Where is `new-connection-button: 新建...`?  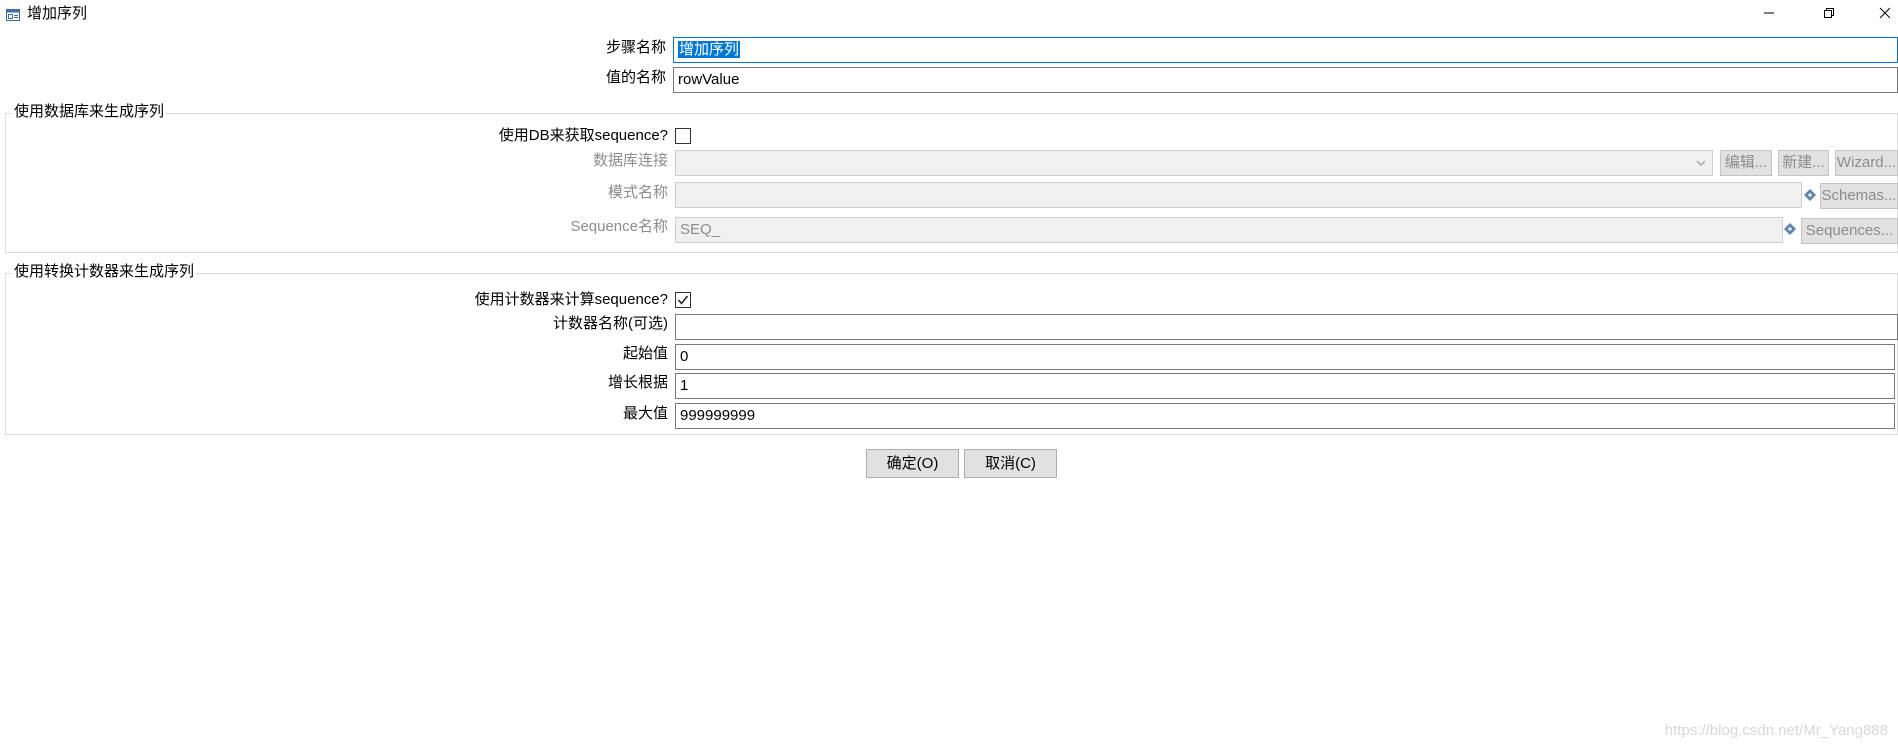 new-connection-button: 新建... is located at coordinates (1803, 163).